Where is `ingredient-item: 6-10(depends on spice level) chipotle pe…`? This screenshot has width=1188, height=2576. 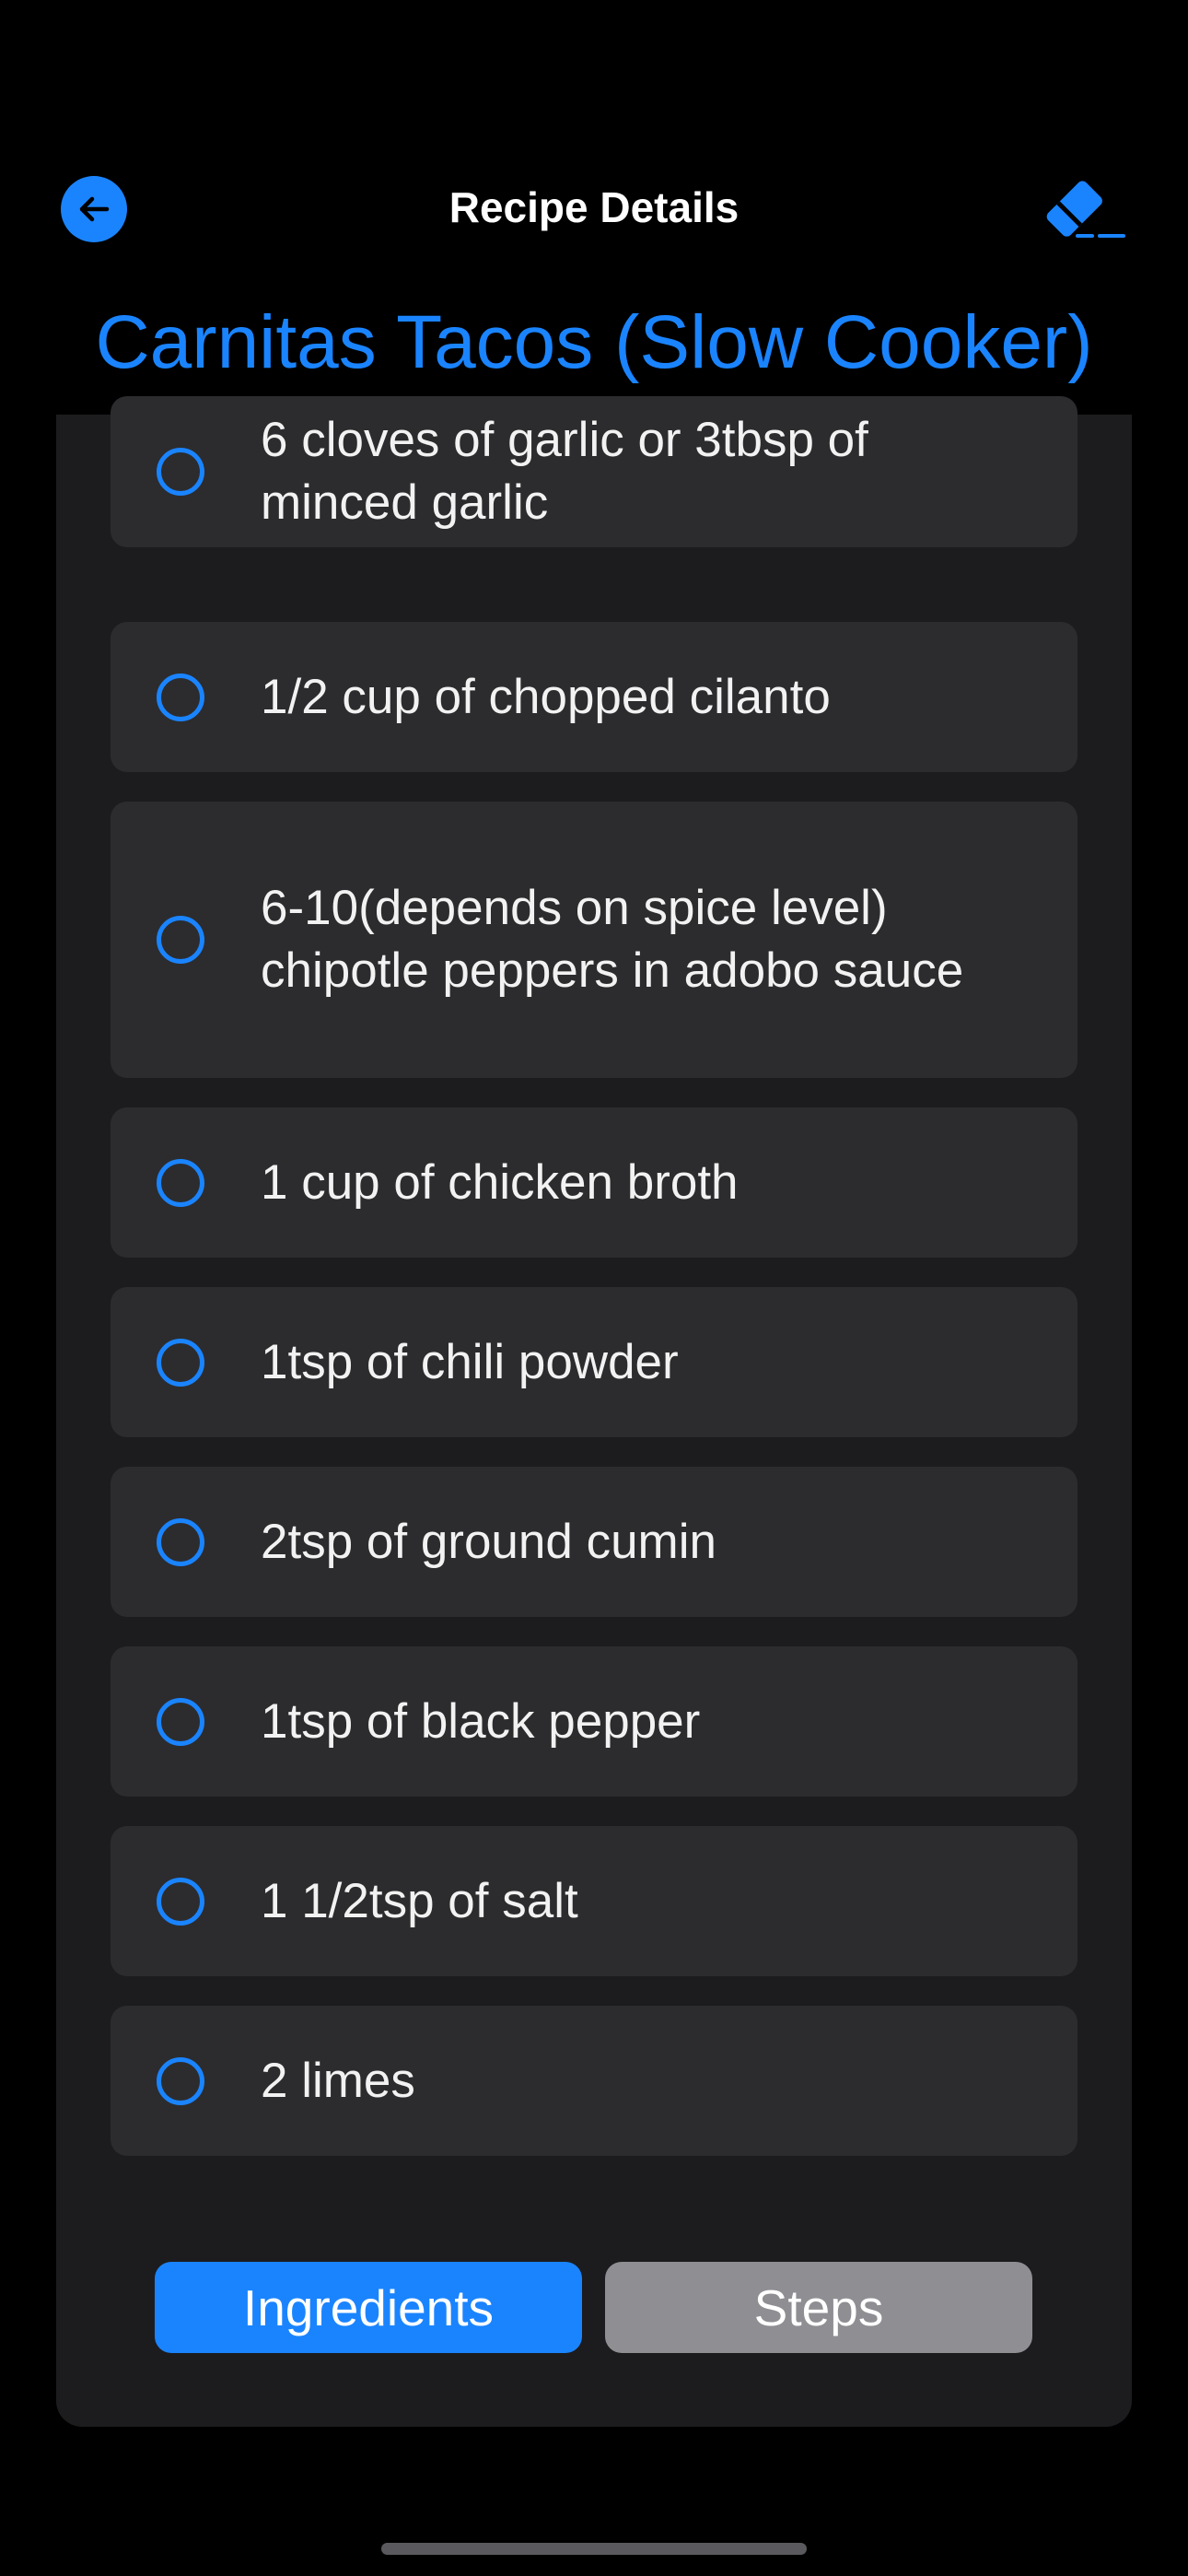
ingredient-item: 6-10(depends on spice level) chipotle pe… is located at coordinates (594, 940).